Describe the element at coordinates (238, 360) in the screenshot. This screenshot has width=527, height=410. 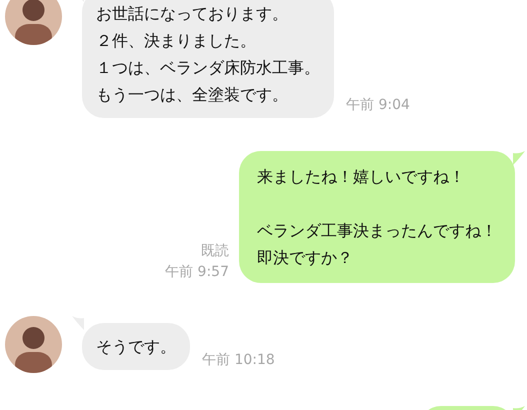
I see `message-time: 午前 10:18` at that location.